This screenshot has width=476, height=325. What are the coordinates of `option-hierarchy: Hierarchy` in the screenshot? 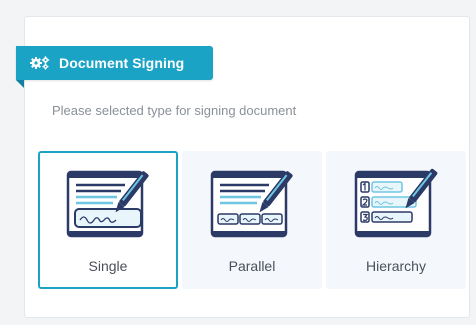 It's located at (396, 220).